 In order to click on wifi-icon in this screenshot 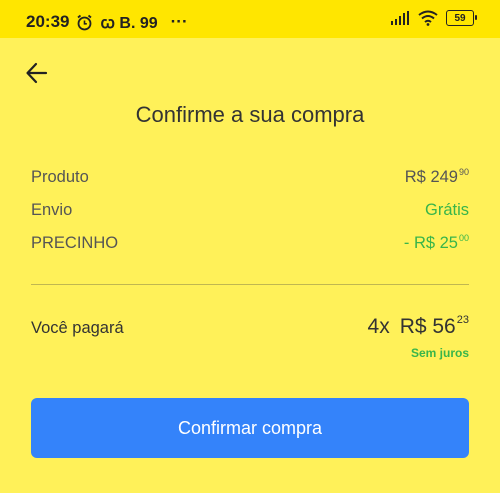, I will do `click(428, 18)`.